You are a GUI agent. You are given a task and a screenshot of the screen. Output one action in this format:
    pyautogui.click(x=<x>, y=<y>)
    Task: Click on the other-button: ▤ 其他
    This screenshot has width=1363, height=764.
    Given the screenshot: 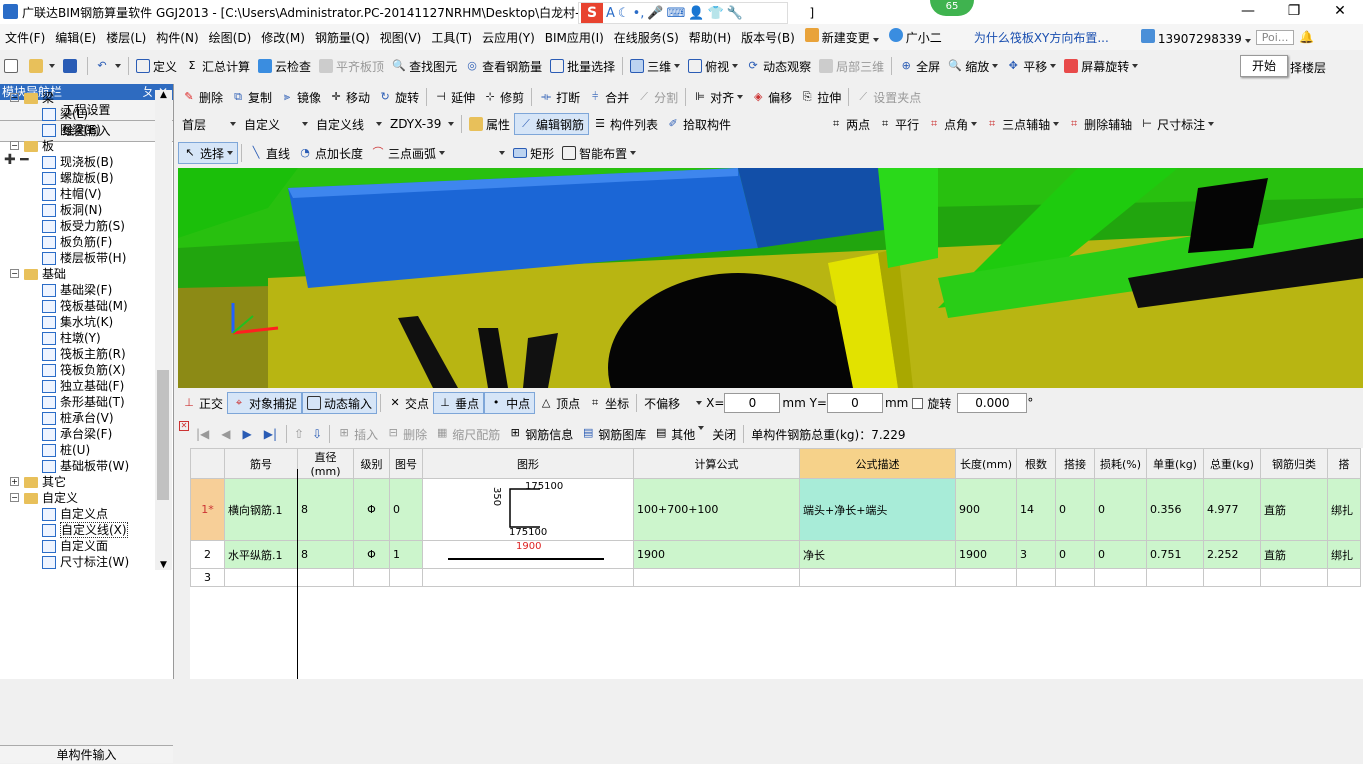 What is the action you would take?
    pyautogui.click(x=679, y=434)
    